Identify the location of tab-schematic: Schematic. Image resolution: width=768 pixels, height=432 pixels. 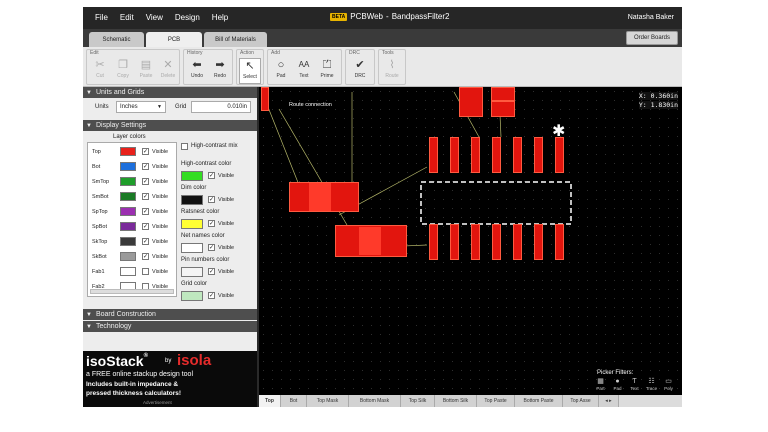
(116, 39).